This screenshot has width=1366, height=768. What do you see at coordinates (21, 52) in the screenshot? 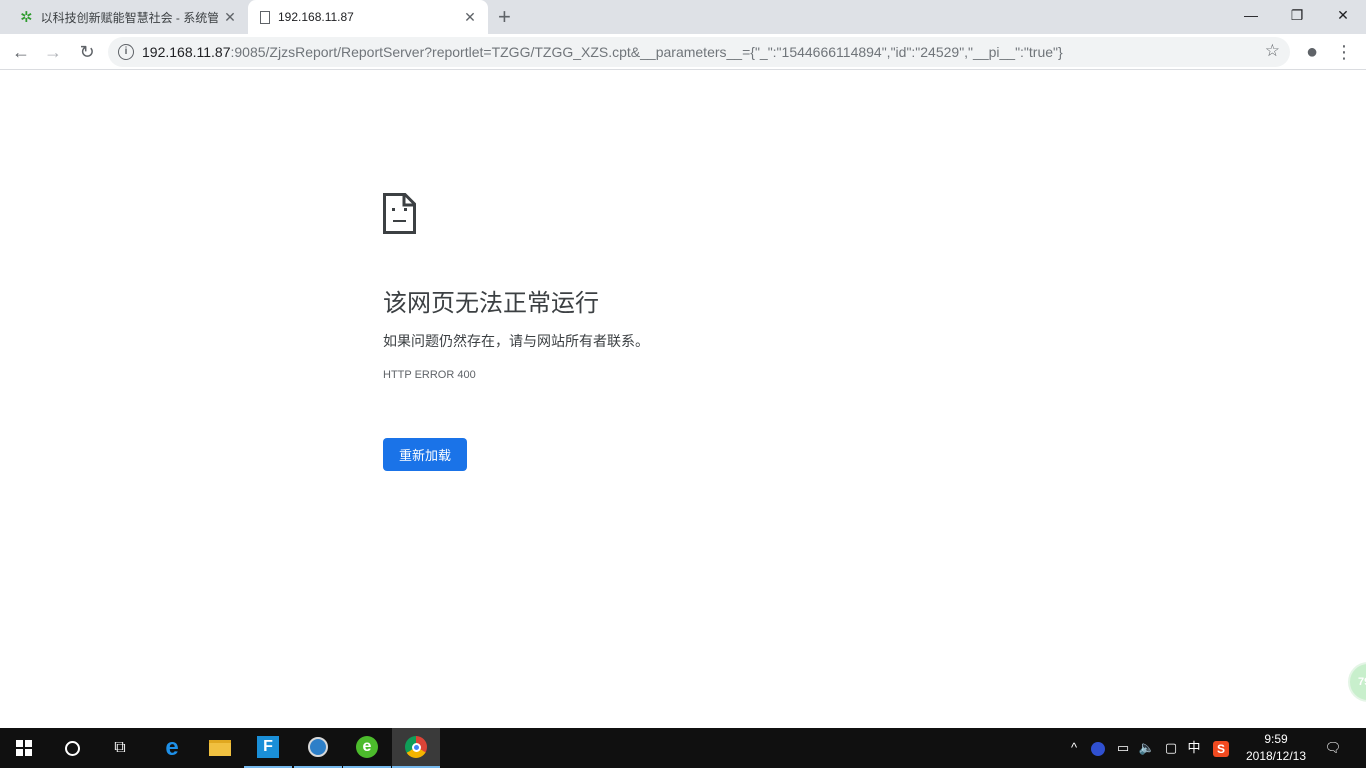
I see `back-button: ←` at bounding box center [21, 52].